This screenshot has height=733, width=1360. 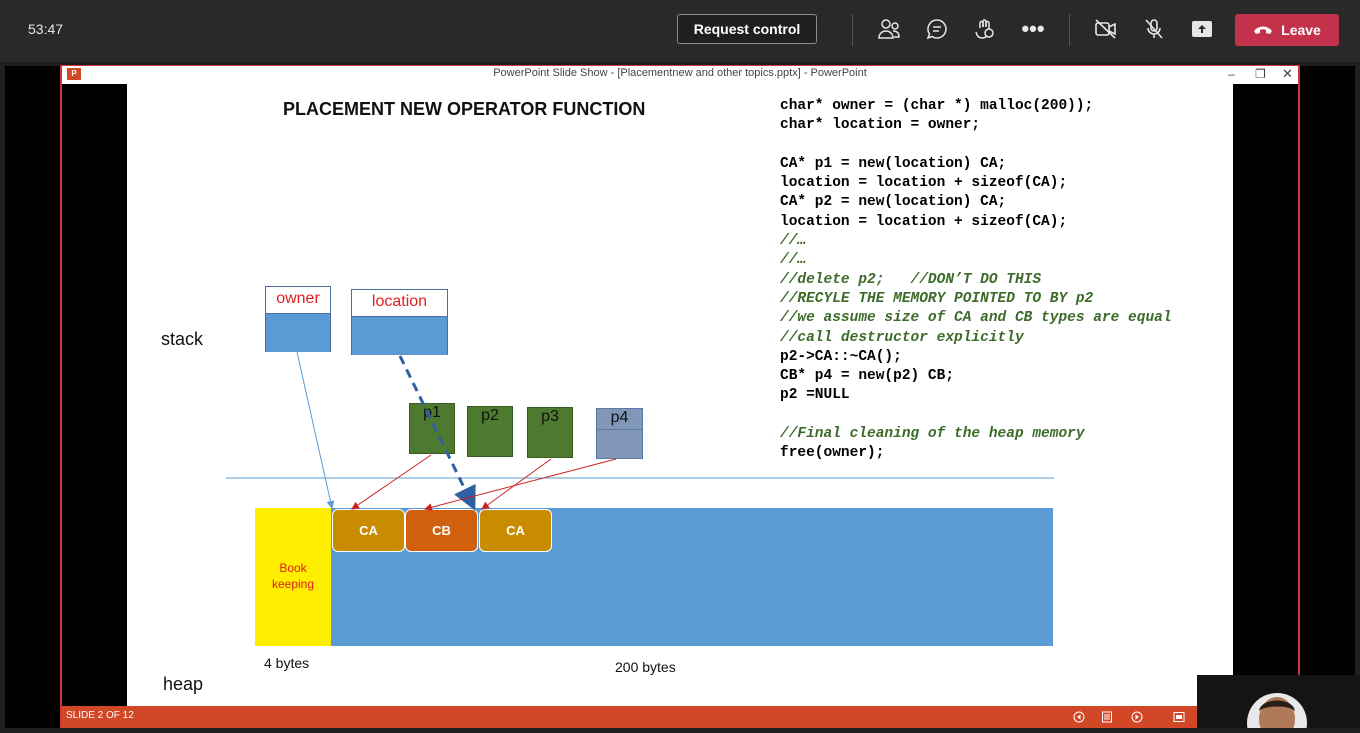 I want to click on participant-avatar, so click(x=1277, y=713).